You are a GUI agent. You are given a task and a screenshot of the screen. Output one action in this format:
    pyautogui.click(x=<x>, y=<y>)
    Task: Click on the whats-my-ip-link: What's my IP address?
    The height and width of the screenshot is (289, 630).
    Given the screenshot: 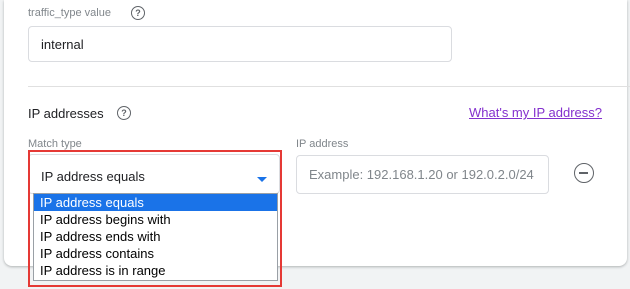 What is the action you would take?
    pyautogui.click(x=535, y=112)
    